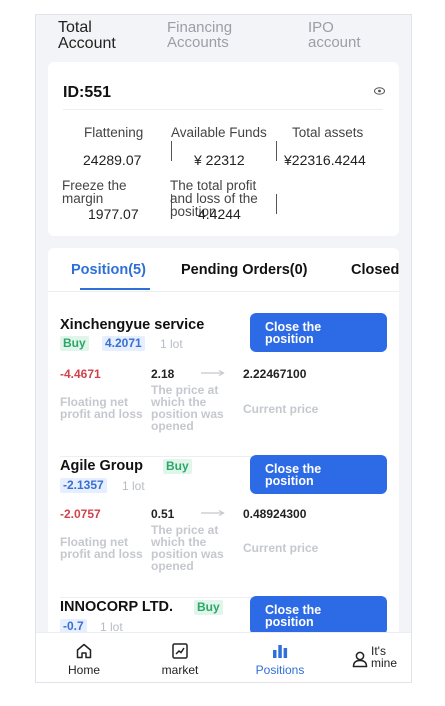 The height and width of the screenshot is (706, 445). What do you see at coordinates (325, 160) in the screenshot?
I see `stat-value-total-assets: ¥22316.4244` at bounding box center [325, 160].